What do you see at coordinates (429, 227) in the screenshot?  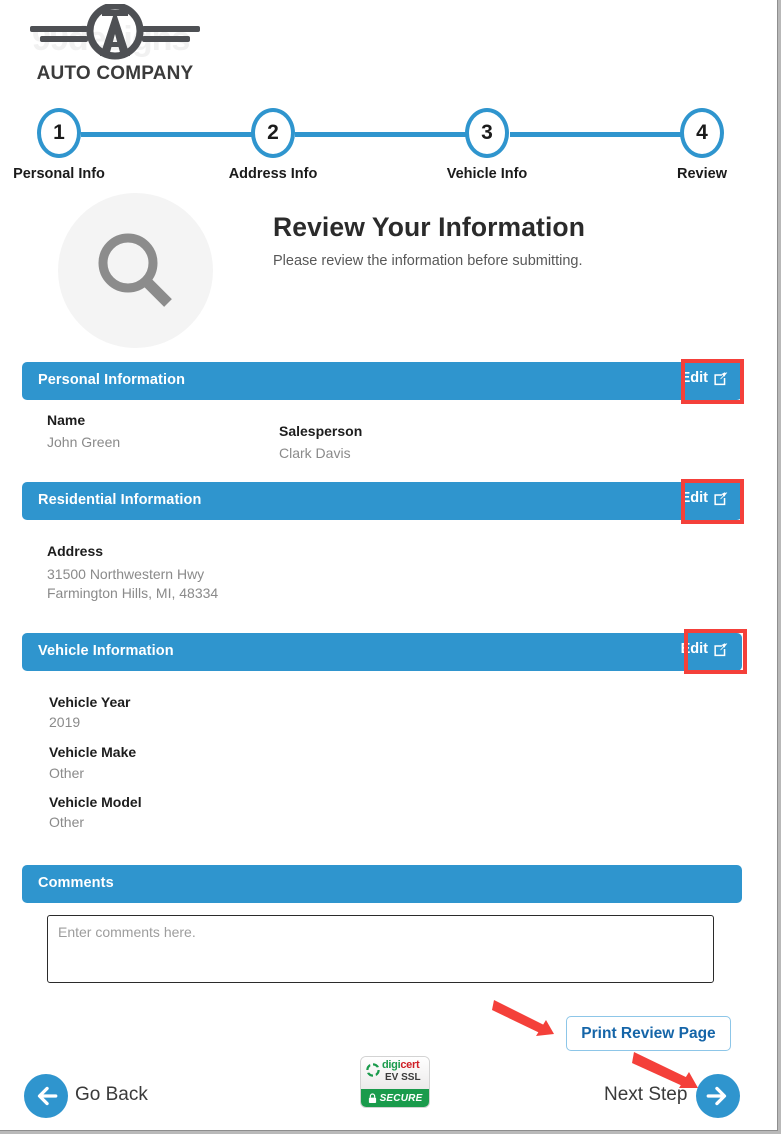 I see `page-title: Review Your Information` at bounding box center [429, 227].